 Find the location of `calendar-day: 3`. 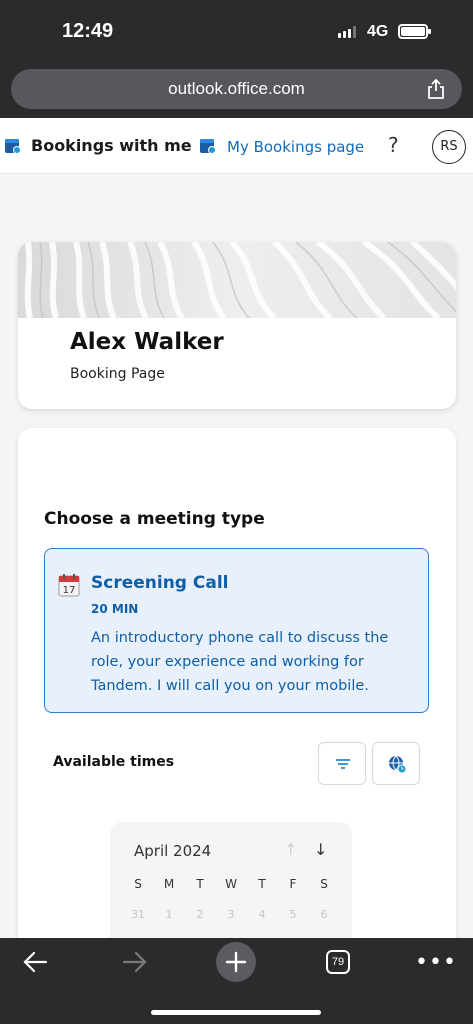

calendar-day: 3 is located at coordinates (231, 914).